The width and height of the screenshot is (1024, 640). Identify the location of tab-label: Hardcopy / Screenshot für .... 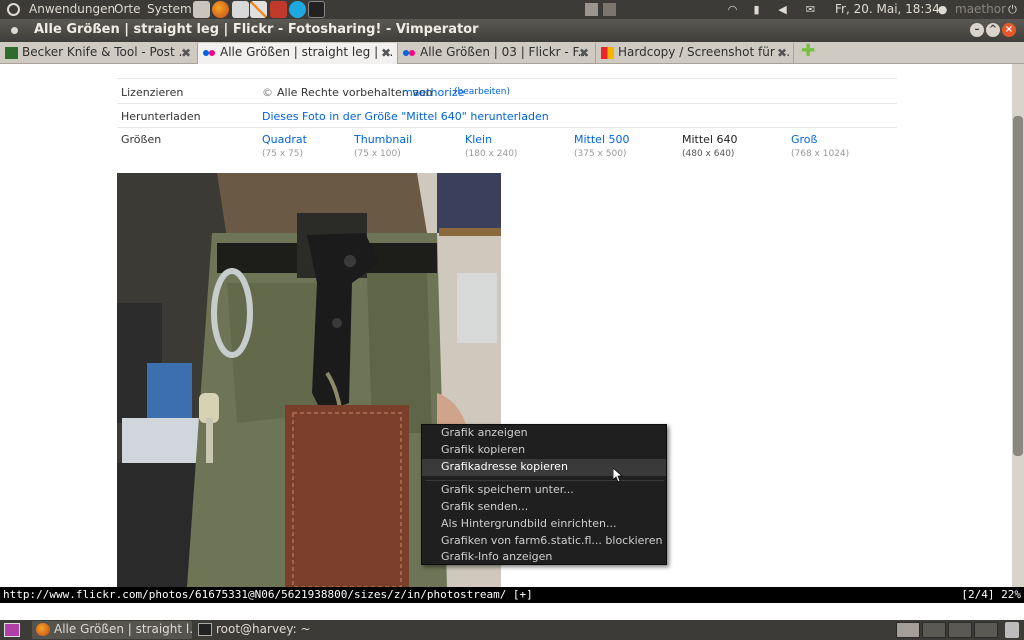
(704, 52).